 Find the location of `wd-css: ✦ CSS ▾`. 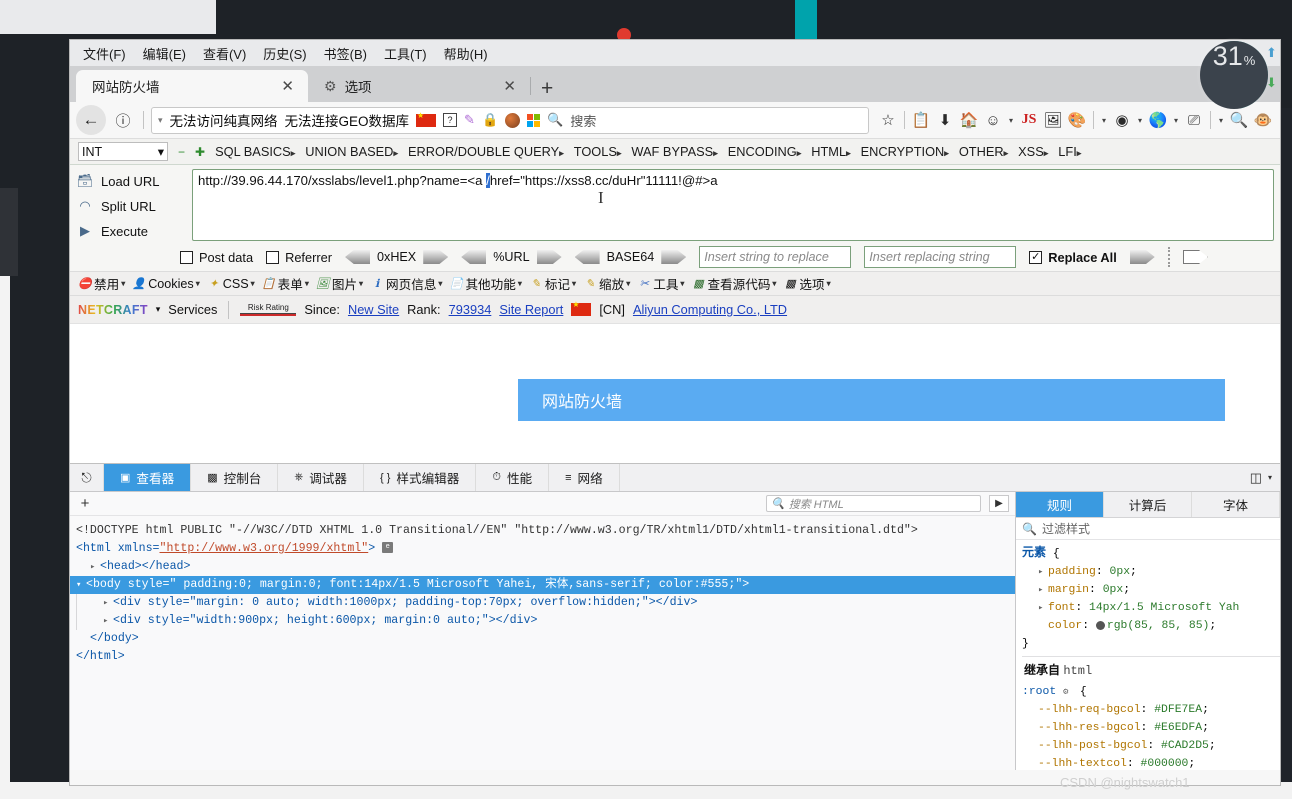

wd-css: ✦ CSS ▾ is located at coordinates (231, 284).